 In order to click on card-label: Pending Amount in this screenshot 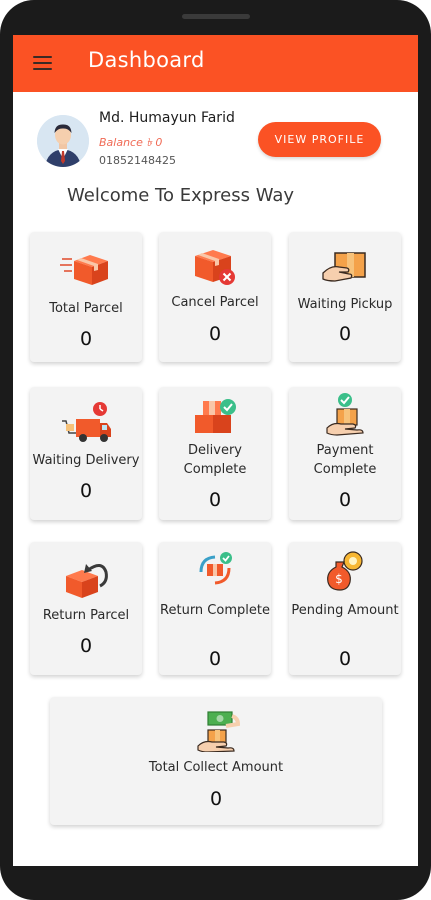, I will do `click(345, 610)`.